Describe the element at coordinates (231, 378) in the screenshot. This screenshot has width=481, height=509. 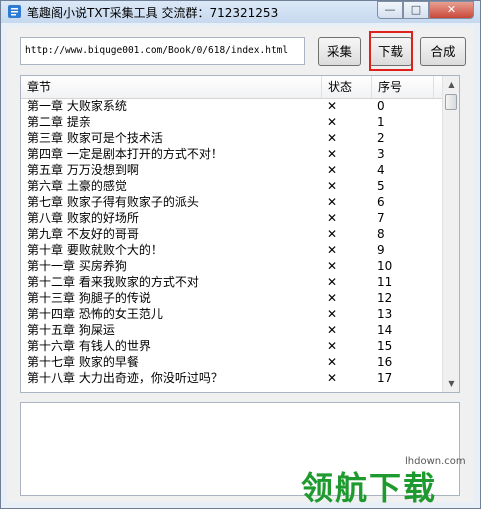
I see `table-row: 第十八章 大力出奇迹，你没听过吗？ ✕ 17` at that location.